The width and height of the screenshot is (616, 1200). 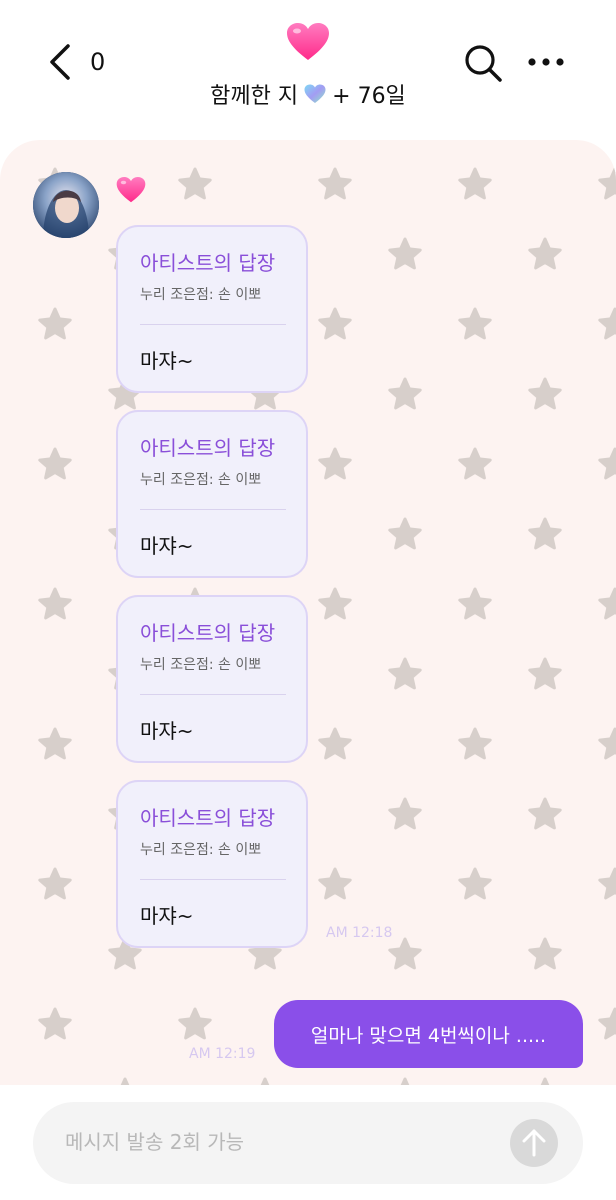 What do you see at coordinates (98, 62) in the screenshot?
I see `unread-count: 0` at bounding box center [98, 62].